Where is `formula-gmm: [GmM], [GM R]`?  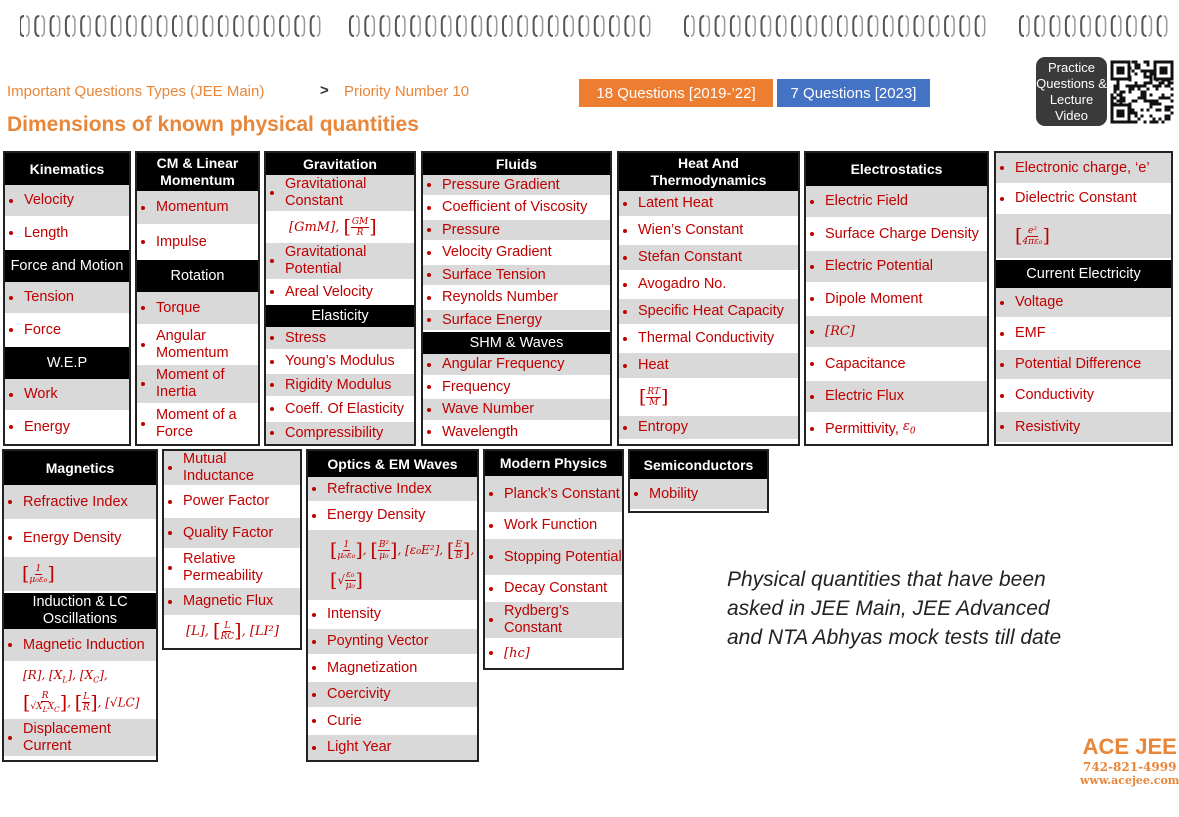
formula-gmm: [GmM], [GM R] is located at coordinates (340, 228).